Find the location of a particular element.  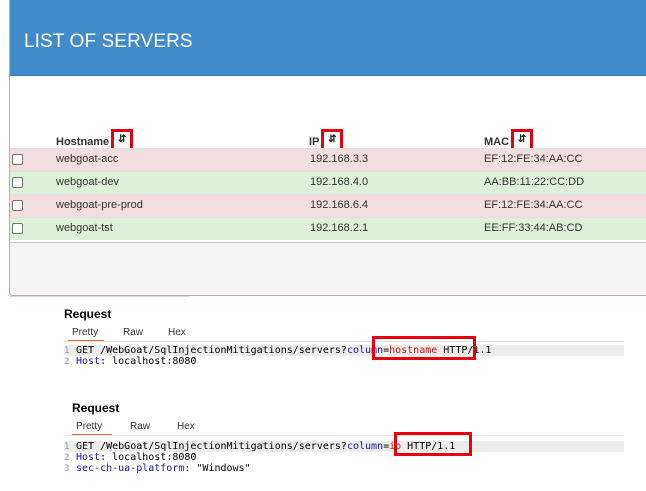

cell-hostname: webgoat-pre-prod is located at coordinates (99, 205).